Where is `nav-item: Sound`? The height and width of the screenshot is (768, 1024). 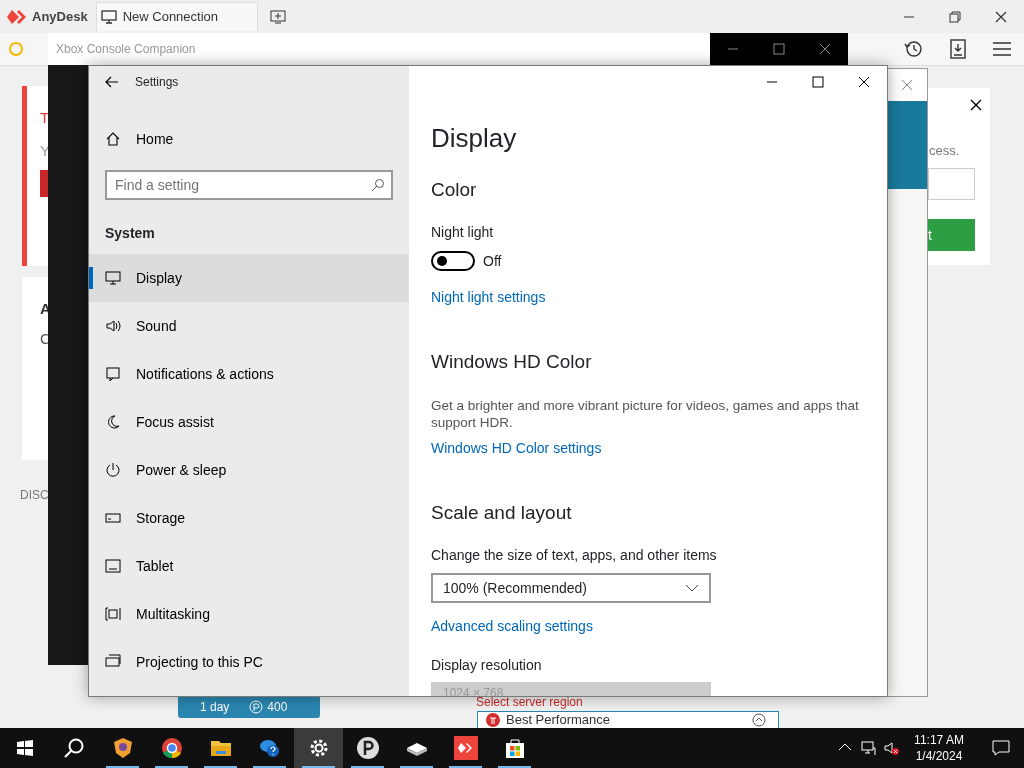
nav-item: Sound is located at coordinates (249, 326).